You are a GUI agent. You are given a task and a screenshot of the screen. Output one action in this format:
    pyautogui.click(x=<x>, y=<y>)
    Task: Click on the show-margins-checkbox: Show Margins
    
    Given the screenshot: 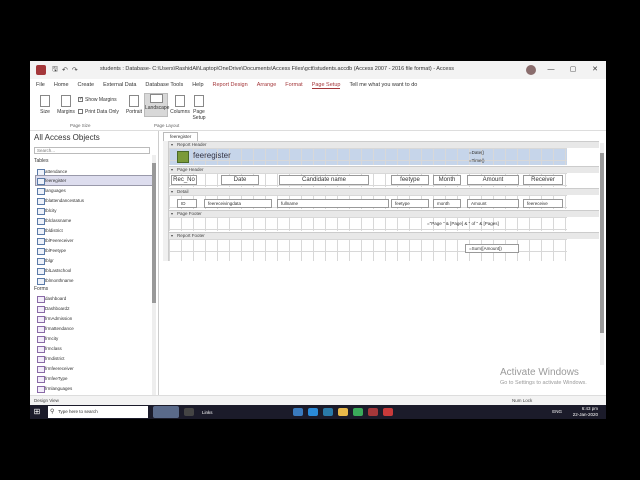 What is the action you would take?
    pyautogui.click(x=97, y=99)
    